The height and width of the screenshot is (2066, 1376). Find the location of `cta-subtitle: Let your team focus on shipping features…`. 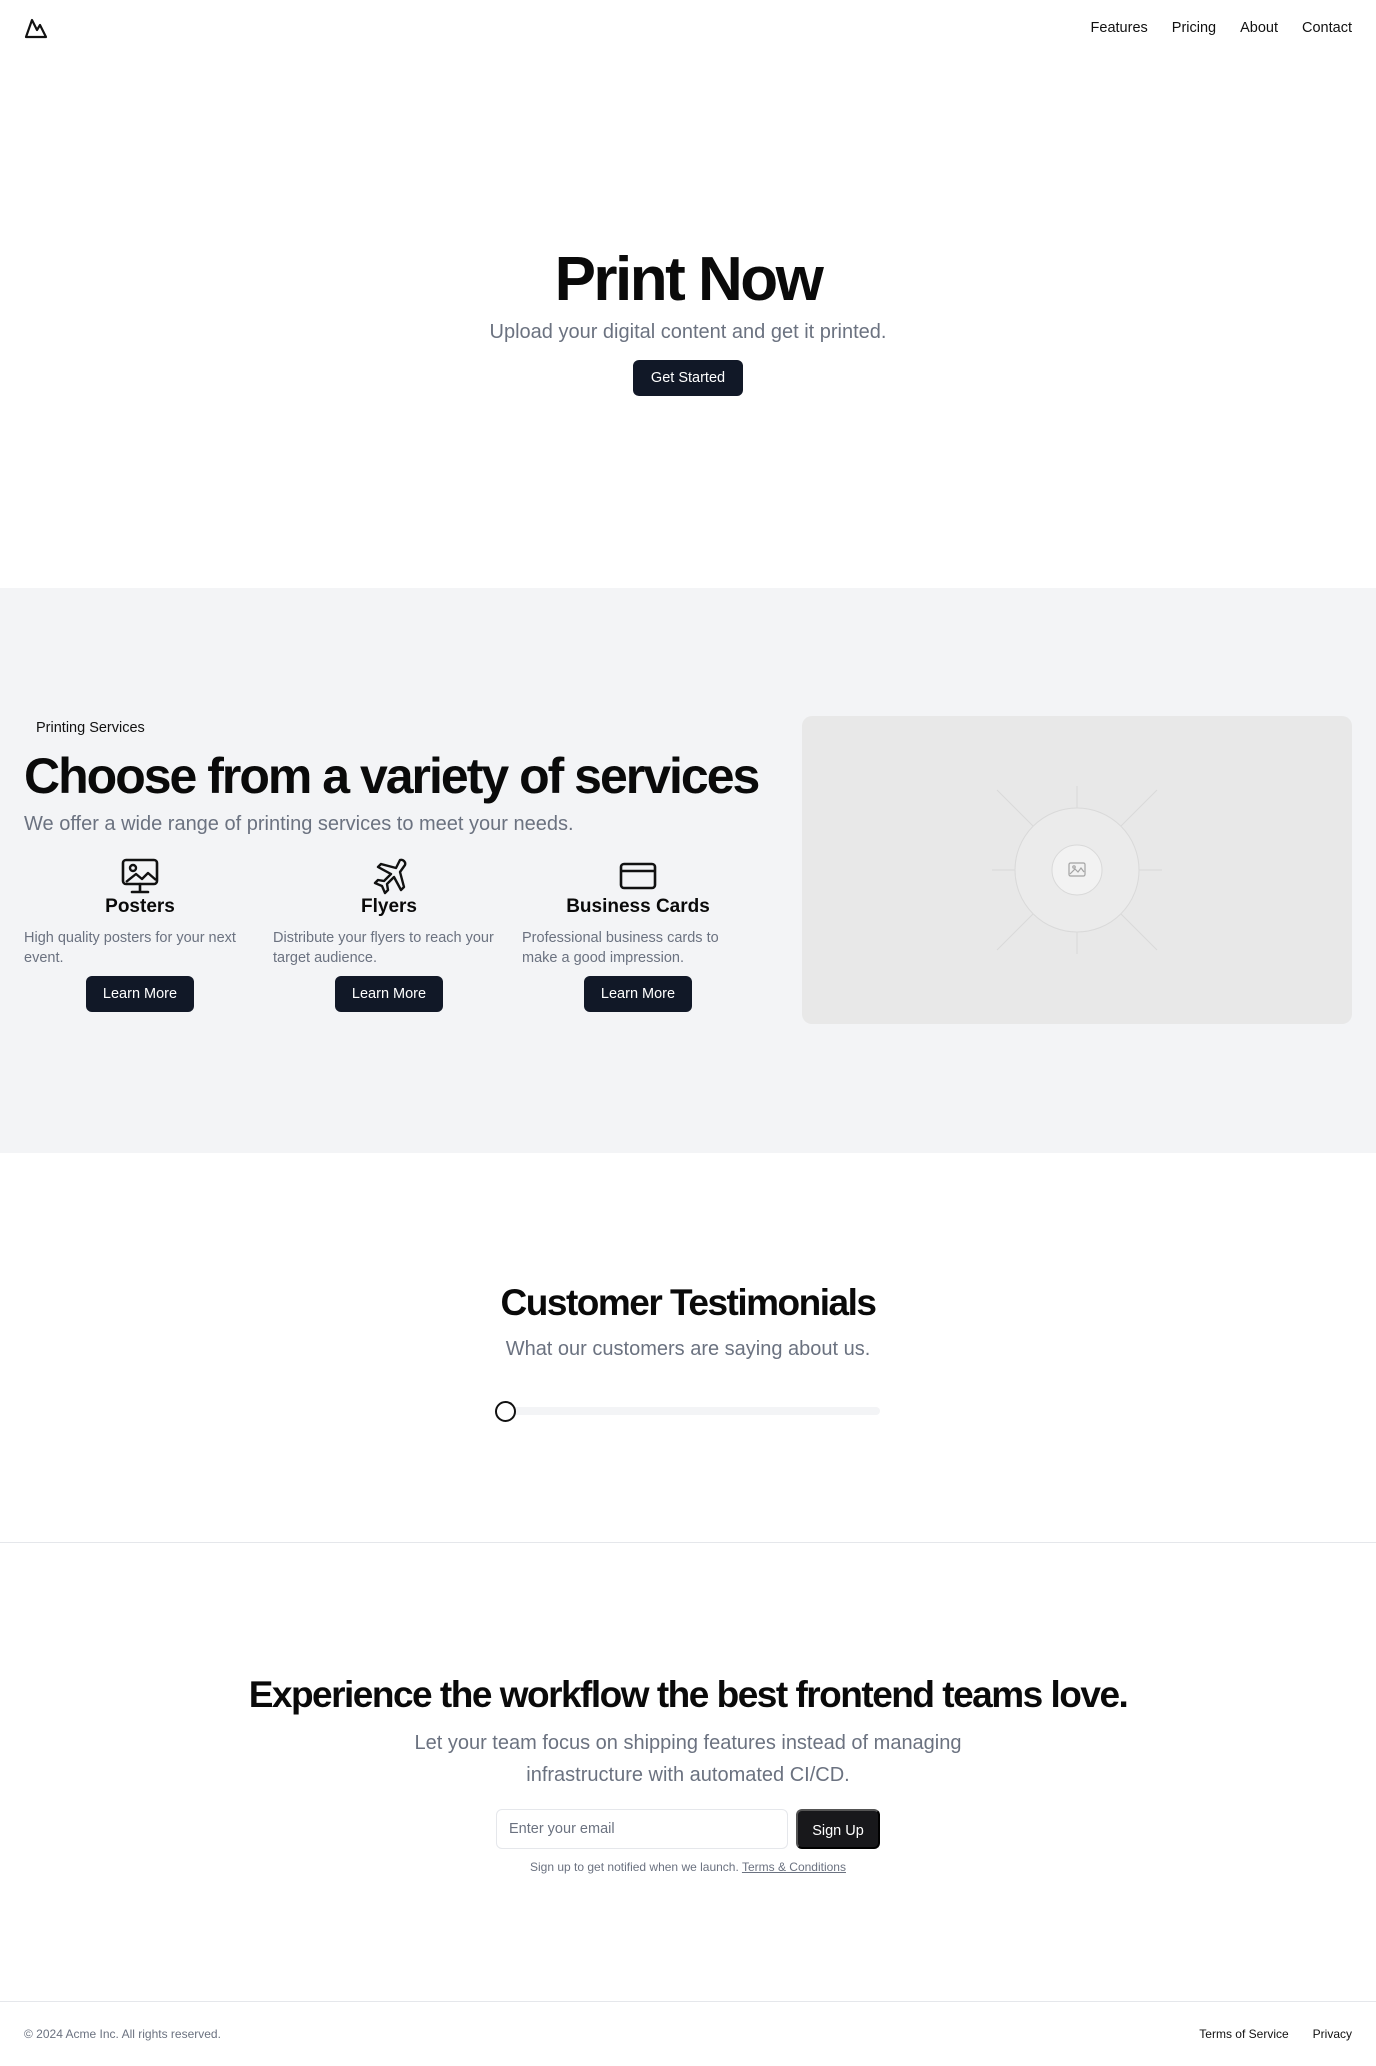

cta-subtitle: Let your team focus on shipping features… is located at coordinates (688, 1759).